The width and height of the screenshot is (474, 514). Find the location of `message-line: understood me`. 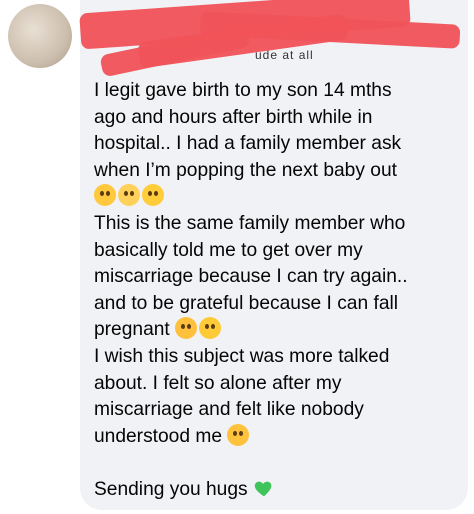

message-line: understood me is located at coordinates (158, 436).